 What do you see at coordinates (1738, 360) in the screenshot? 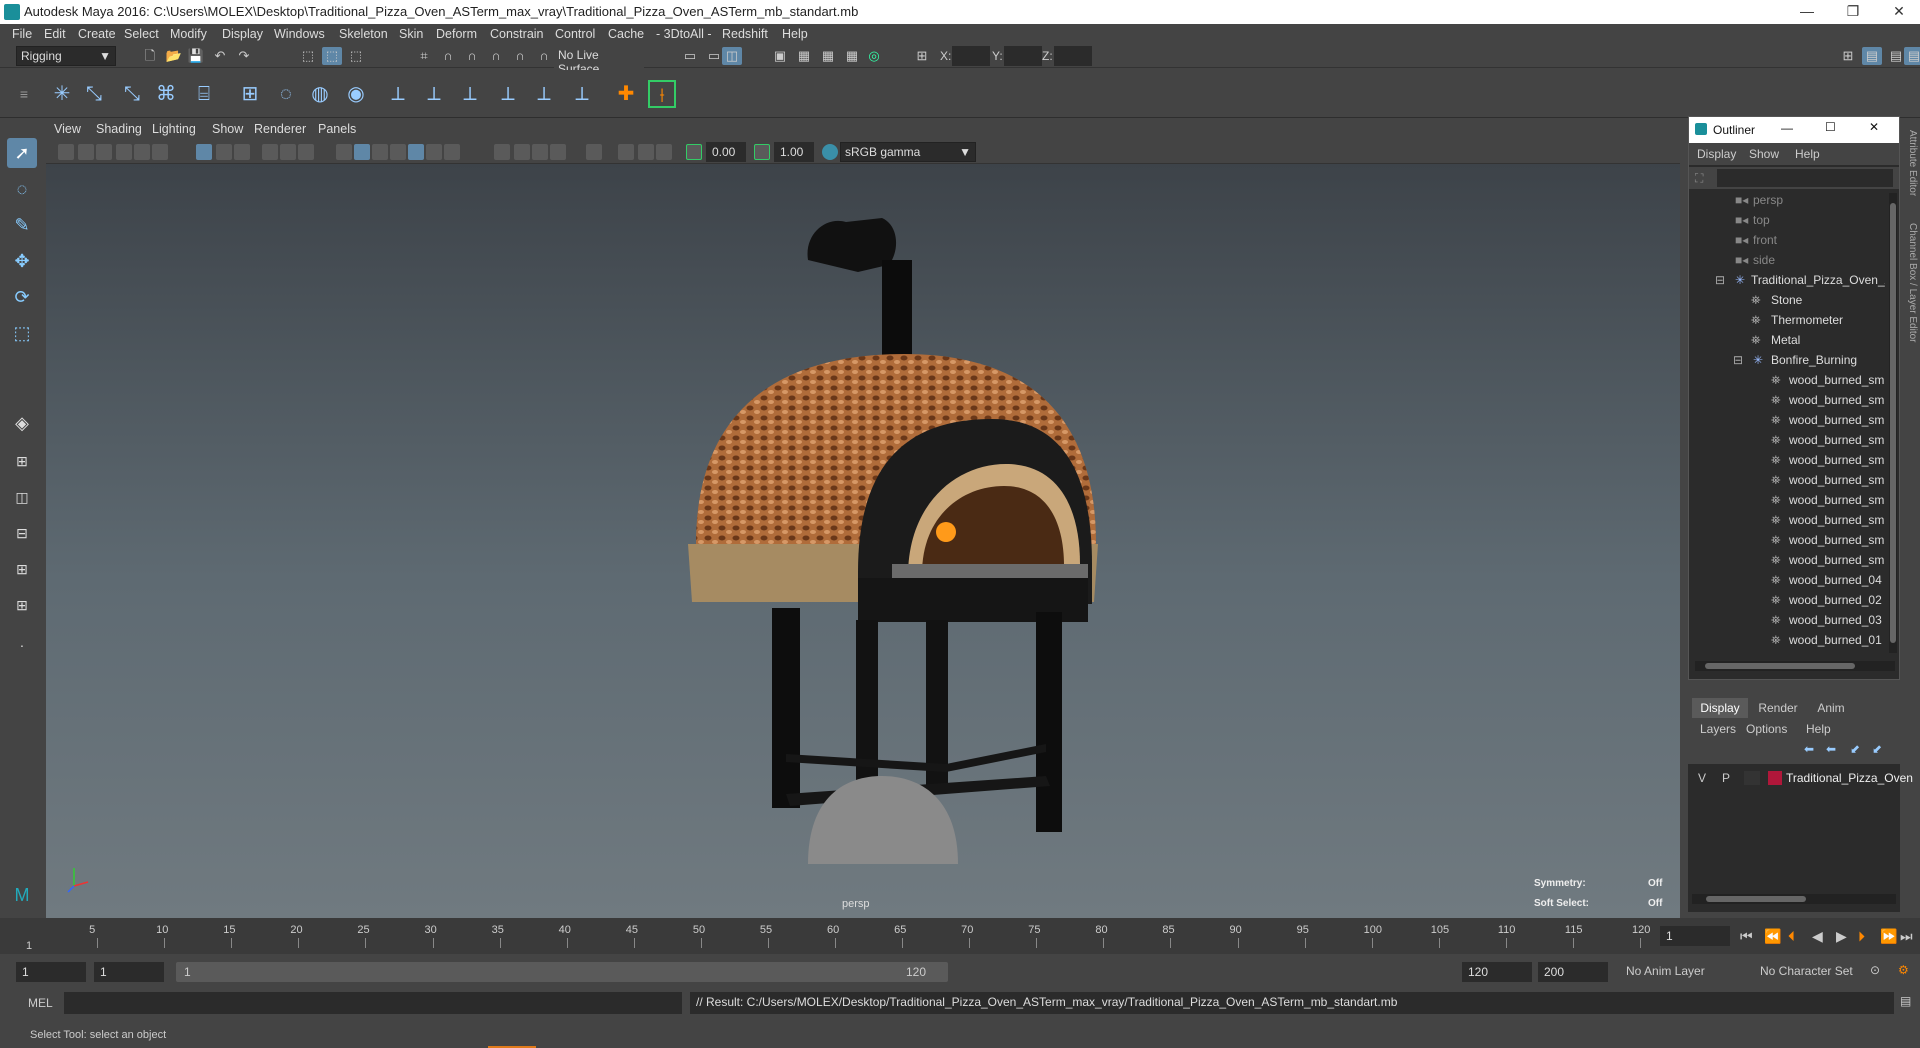
I see `collapse-icon: ⊟` at bounding box center [1738, 360].